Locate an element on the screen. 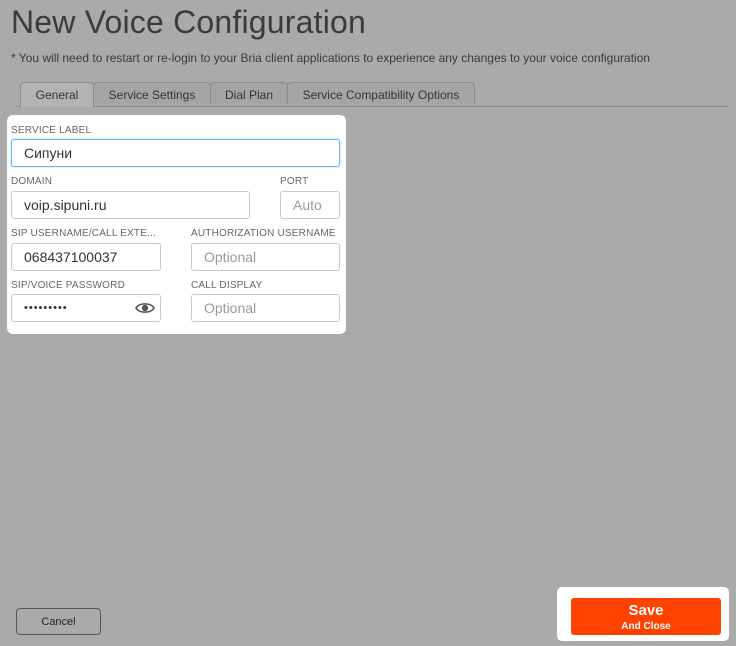 Image resolution: width=736 pixels, height=646 pixels. save-and-close-button: Save And Close is located at coordinates (646, 616).